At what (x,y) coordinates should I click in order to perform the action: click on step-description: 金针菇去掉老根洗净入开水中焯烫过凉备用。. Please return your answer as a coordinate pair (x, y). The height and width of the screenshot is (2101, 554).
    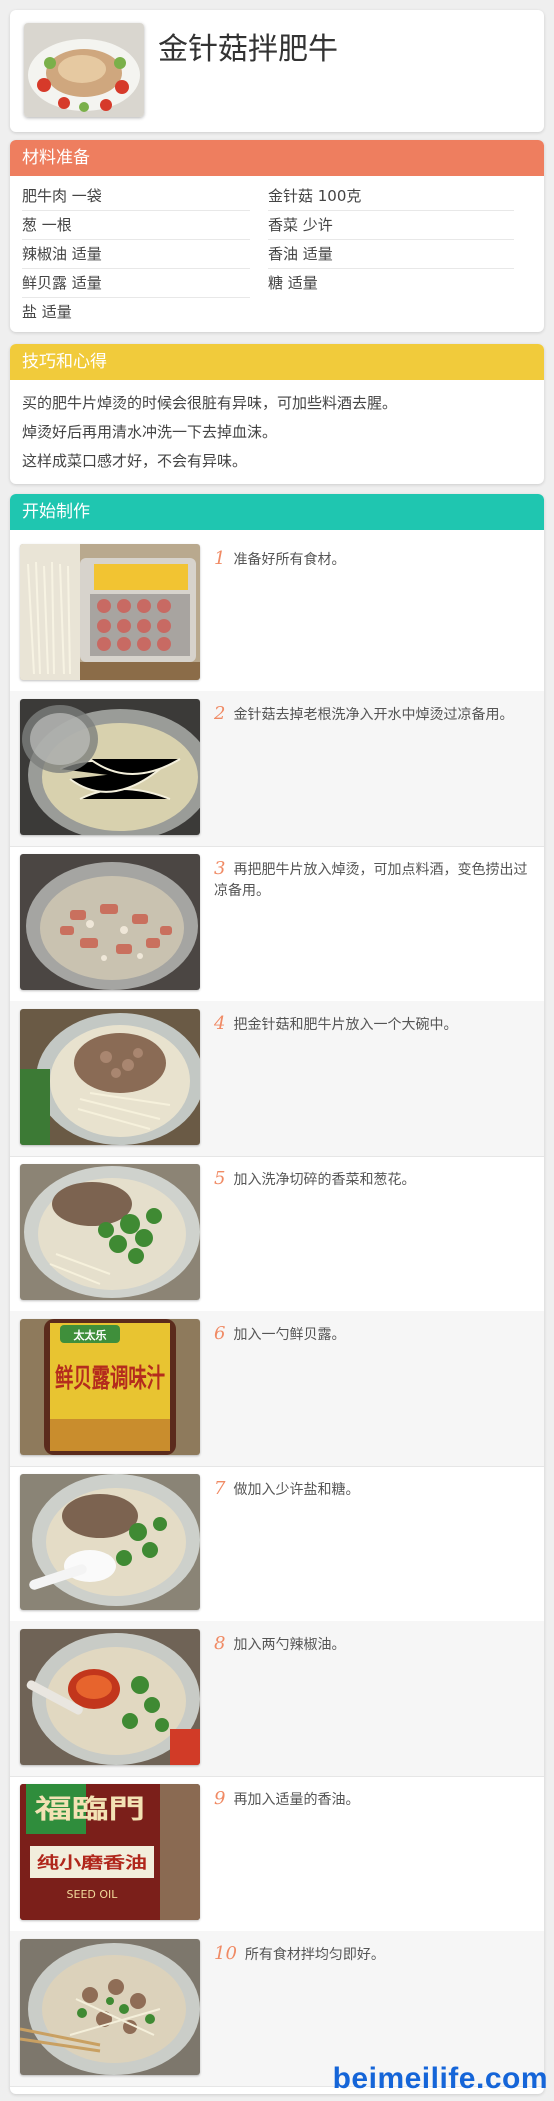
    Looking at the image, I should click on (373, 715).